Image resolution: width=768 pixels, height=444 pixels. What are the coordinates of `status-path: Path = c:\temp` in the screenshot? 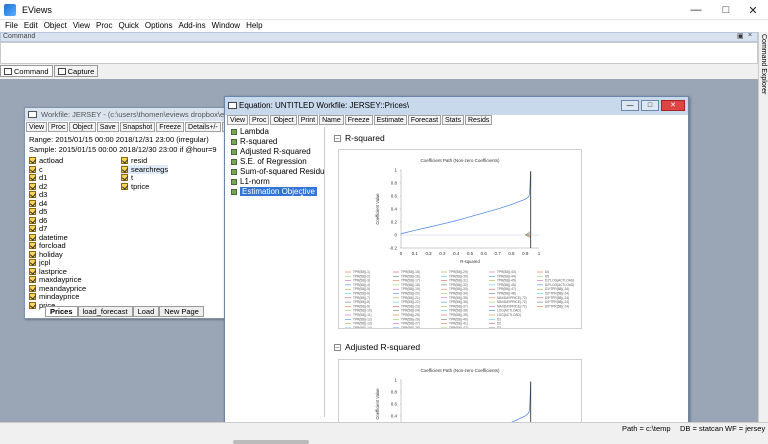 It's located at (646, 428).